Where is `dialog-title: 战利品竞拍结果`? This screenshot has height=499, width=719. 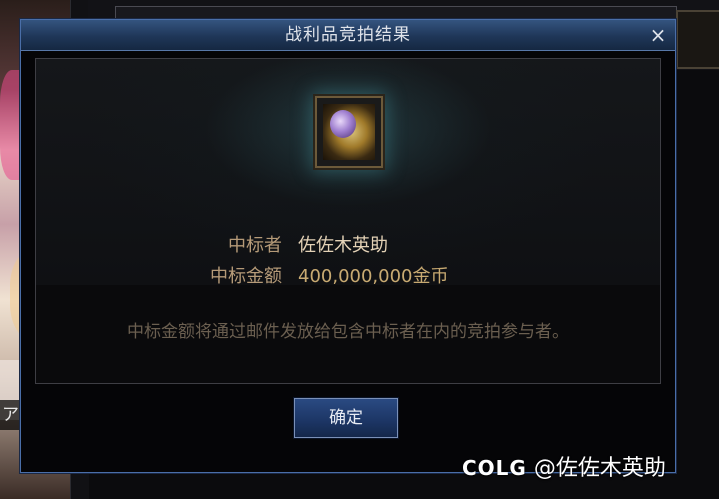 dialog-title: 战利品竞拍结果 is located at coordinates (348, 35).